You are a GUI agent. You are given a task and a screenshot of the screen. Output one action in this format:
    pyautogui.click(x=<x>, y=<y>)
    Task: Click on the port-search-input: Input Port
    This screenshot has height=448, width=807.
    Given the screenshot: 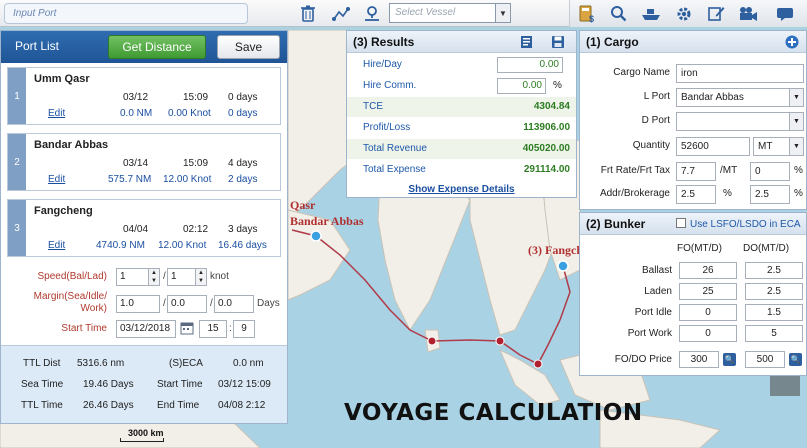 What is the action you would take?
    pyautogui.click(x=126, y=13)
    